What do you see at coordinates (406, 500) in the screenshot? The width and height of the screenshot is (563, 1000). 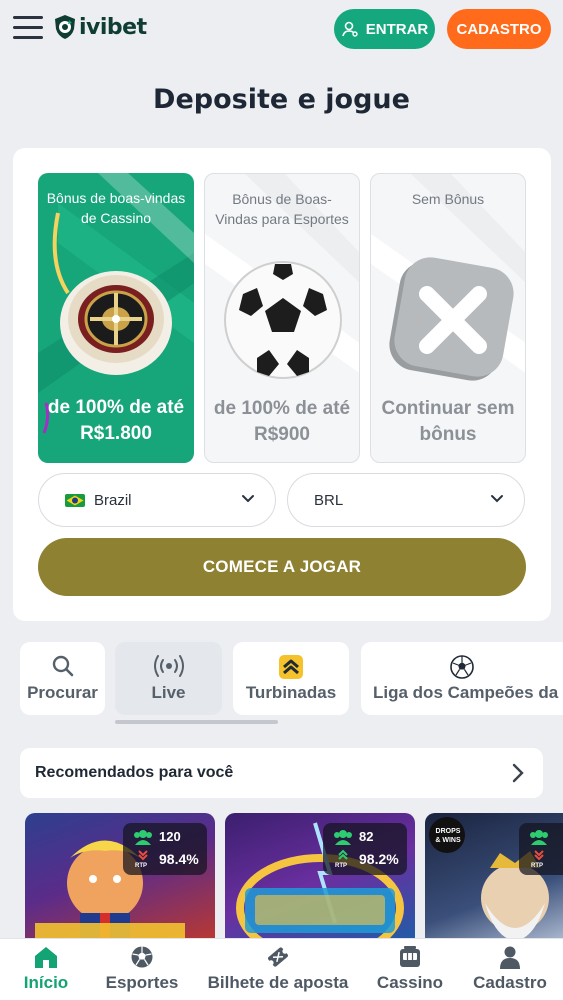 I see `currency-select: BRL` at bounding box center [406, 500].